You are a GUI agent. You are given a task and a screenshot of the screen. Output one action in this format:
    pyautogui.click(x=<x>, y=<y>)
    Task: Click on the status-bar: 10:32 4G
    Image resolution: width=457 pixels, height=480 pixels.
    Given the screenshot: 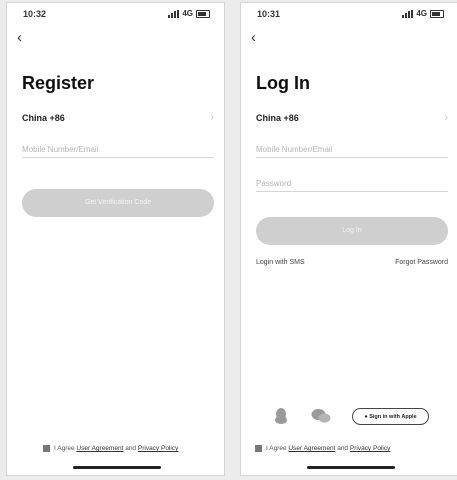 What is the action you would take?
    pyautogui.click(x=115, y=15)
    